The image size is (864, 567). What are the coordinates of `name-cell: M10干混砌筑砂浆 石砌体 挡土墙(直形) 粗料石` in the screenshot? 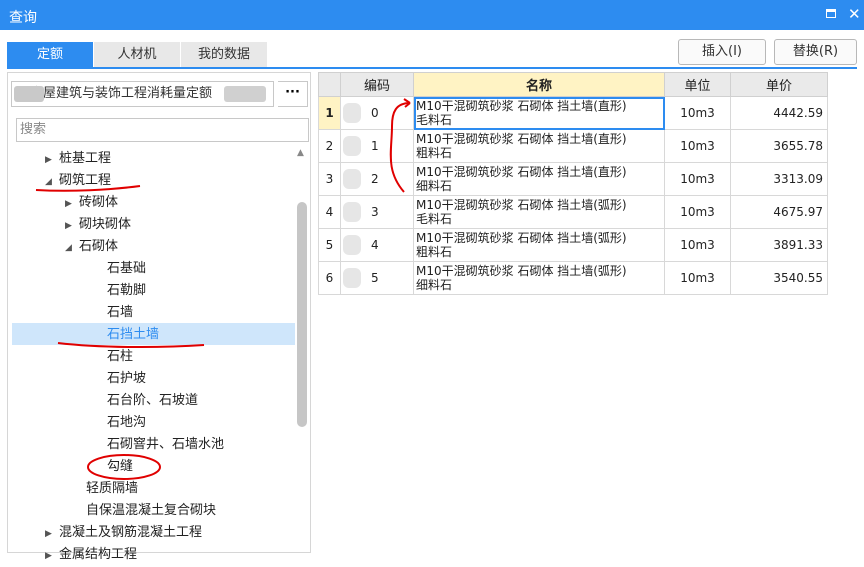 It's located at (539, 146).